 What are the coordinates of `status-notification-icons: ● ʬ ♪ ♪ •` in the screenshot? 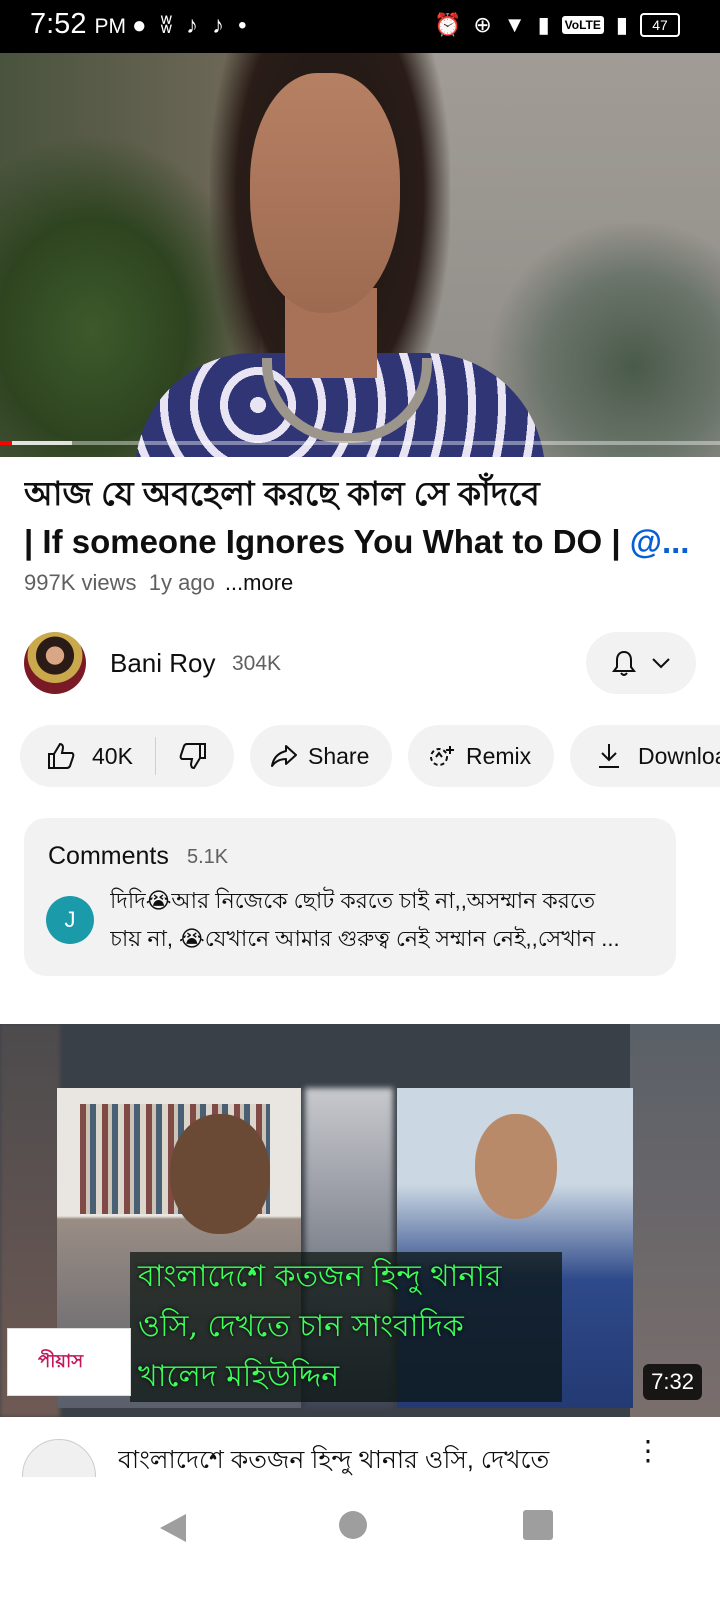 It's located at (189, 26).